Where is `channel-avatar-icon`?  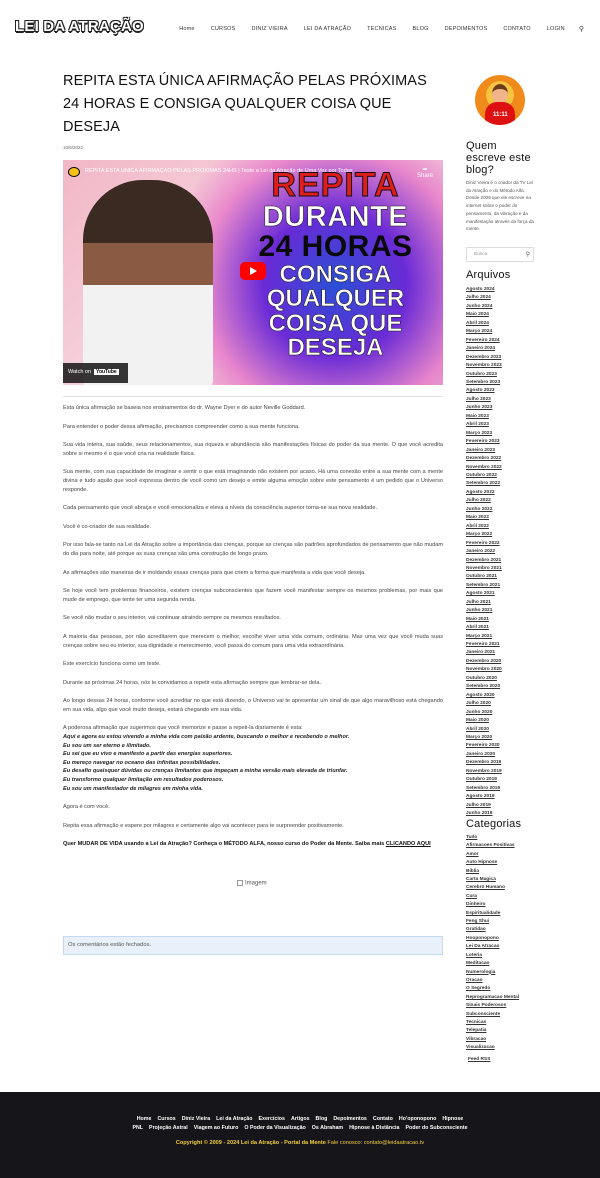
channel-avatar-icon is located at coordinates (74, 172).